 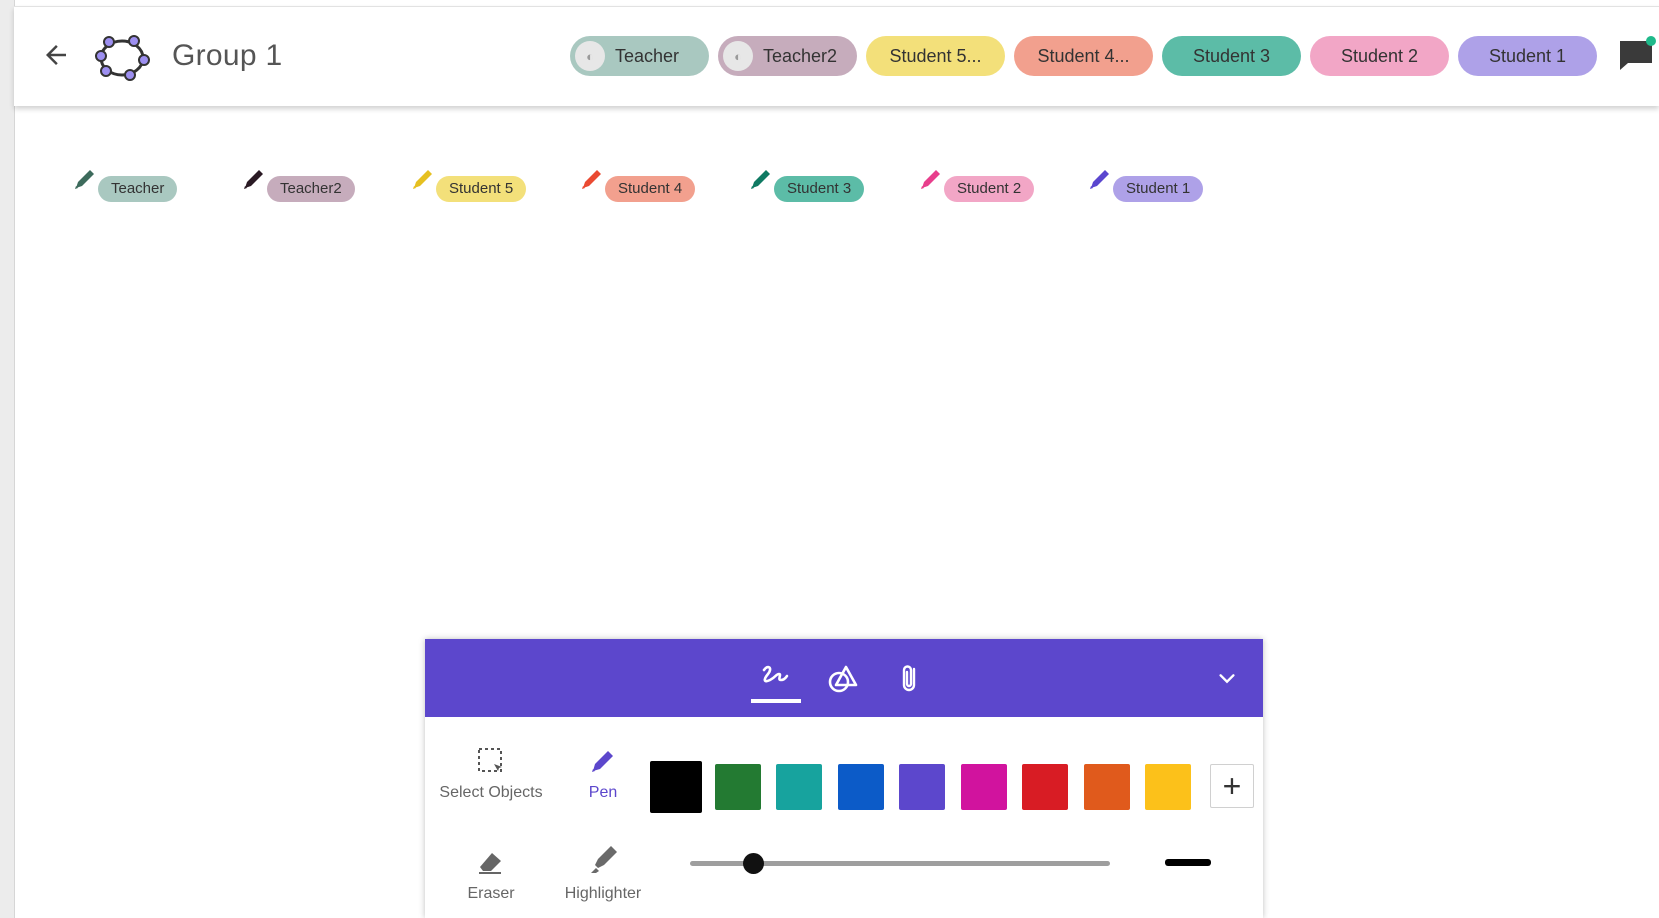 I want to click on highlighter-tool: Highlighter, so click(x=603, y=870).